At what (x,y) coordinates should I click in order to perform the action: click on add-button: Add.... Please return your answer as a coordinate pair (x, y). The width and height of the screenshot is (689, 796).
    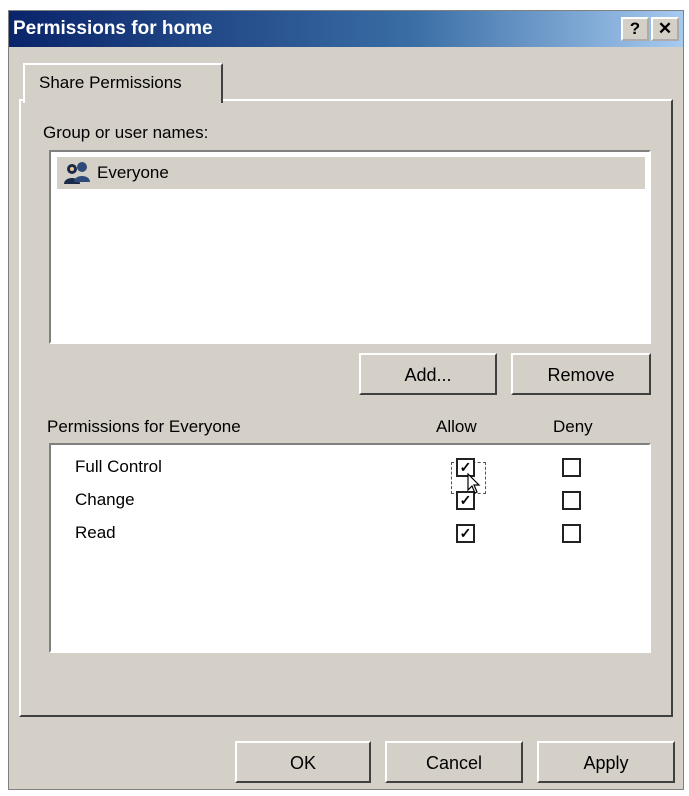
    Looking at the image, I should click on (428, 374).